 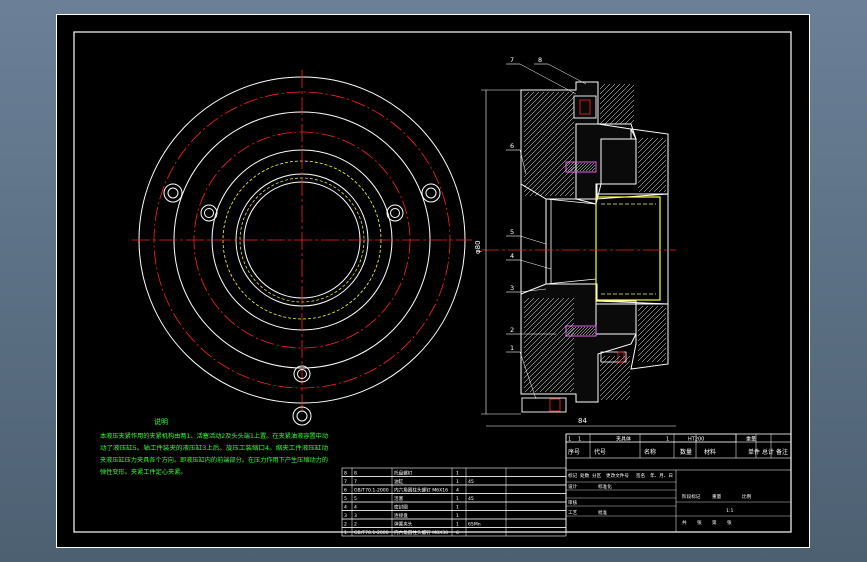 What do you see at coordinates (512, 146) in the screenshot?
I see `balloon-label: 6` at bounding box center [512, 146].